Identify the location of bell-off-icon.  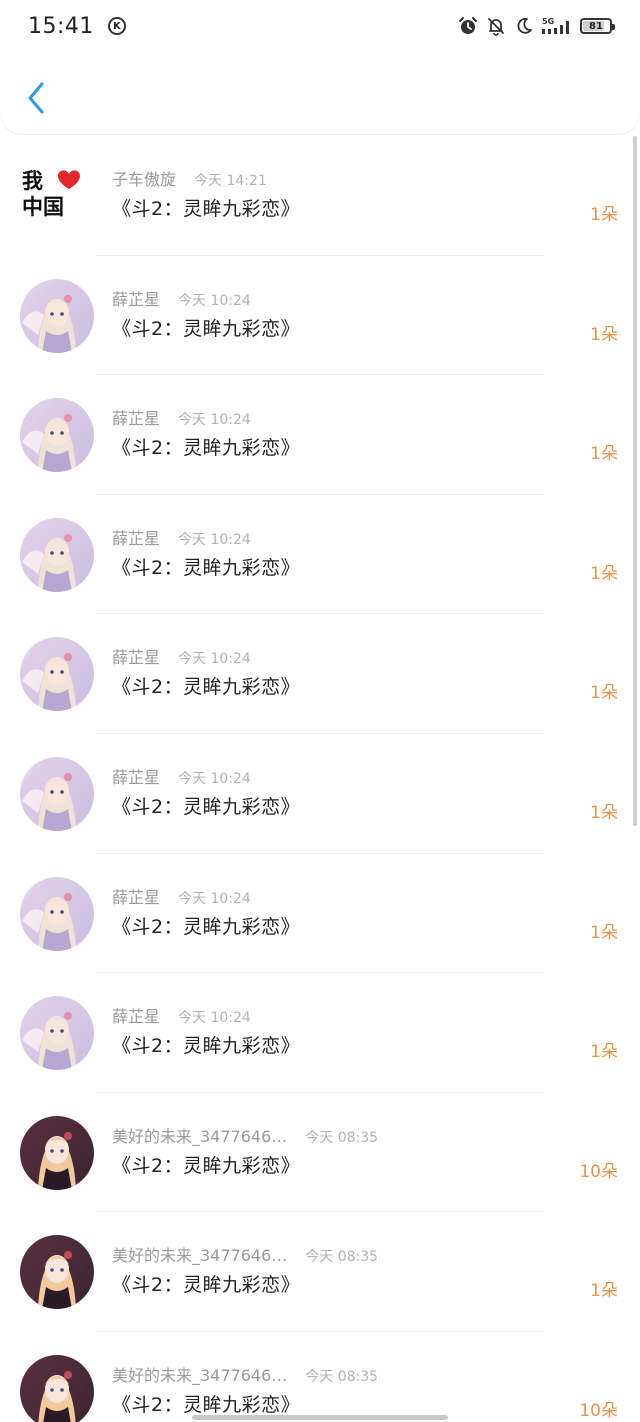
(496, 27).